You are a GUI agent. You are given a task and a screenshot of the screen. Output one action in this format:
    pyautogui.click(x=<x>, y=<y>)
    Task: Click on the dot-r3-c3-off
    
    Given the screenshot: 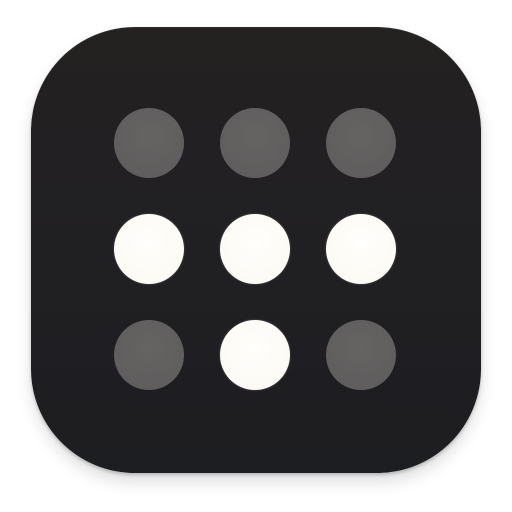 What is the action you would take?
    pyautogui.click(x=361, y=355)
    